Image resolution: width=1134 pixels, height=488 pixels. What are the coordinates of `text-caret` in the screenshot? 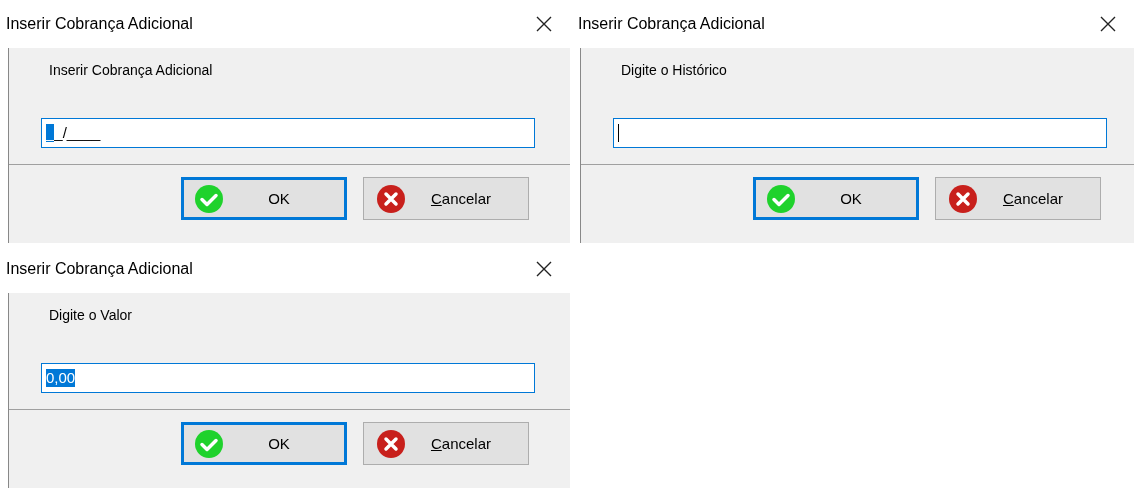 It's located at (618, 133).